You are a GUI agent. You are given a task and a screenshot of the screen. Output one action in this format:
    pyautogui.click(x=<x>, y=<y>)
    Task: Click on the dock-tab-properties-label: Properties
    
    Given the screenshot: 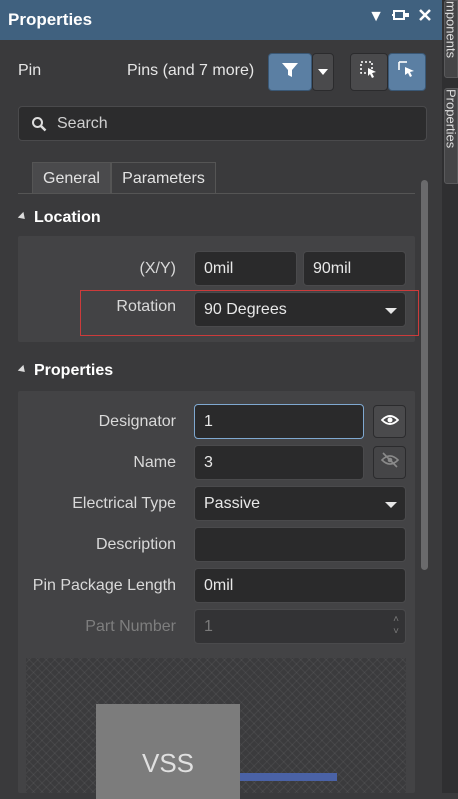 What is the action you would take?
    pyautogui.click(x=451, y=119)
    